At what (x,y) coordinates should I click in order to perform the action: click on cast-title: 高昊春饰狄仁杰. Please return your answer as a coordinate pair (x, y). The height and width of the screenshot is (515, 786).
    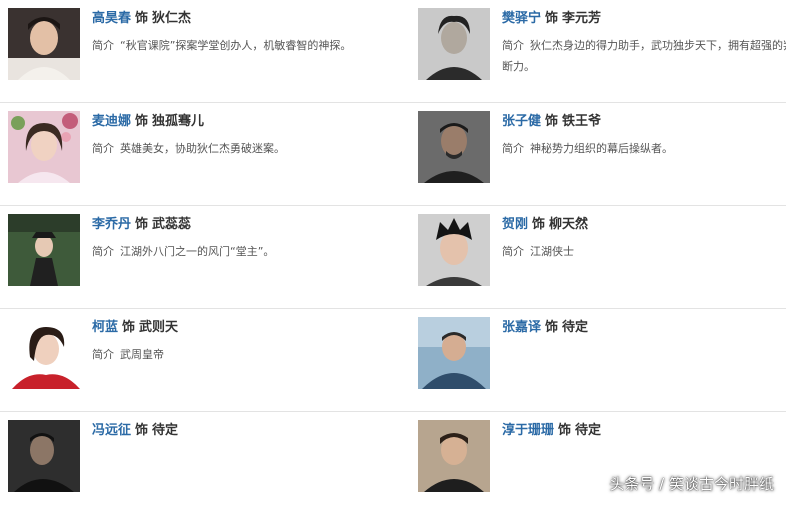
    Looking at the image, I should click on (239, 19).